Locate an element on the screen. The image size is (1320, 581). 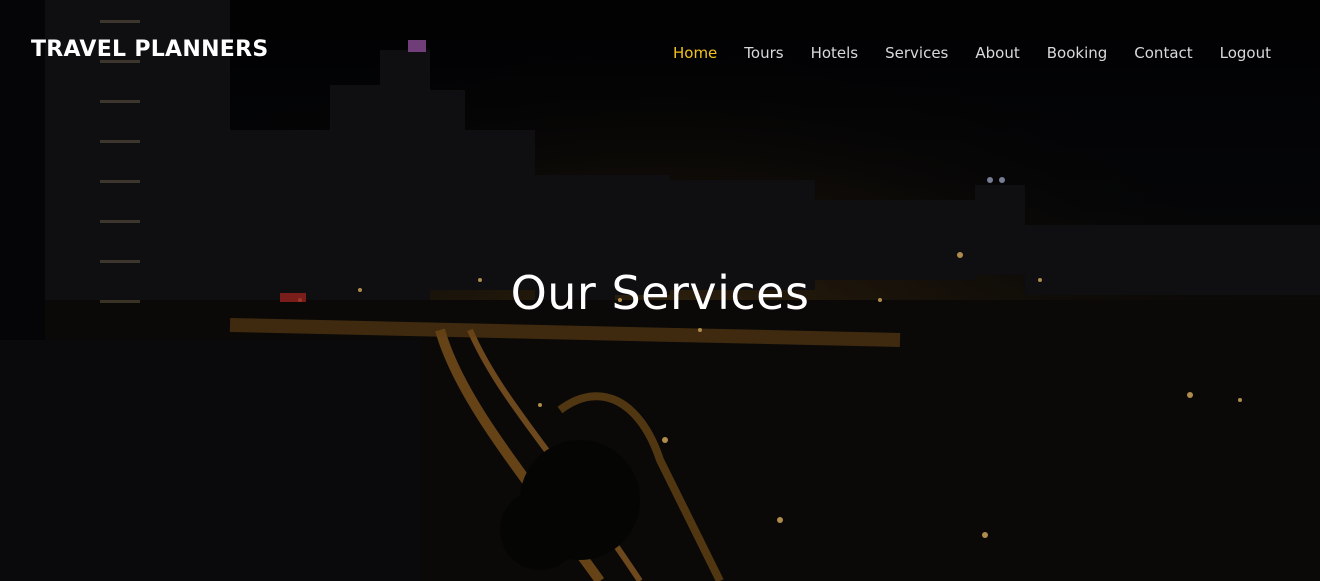
nav-hotels: Hotels is located at coordinates (835, 53).